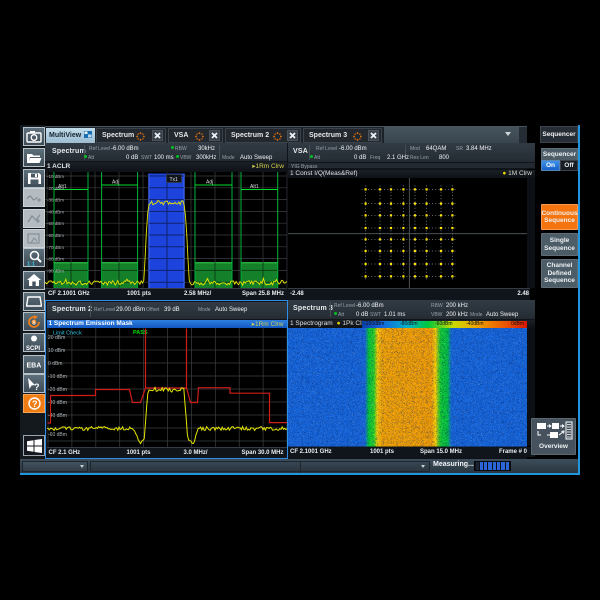 The width and height of the screenshot is (600, 600). Describe the element at coordinates (56, 338) in the screenshot. I see `svg-text: 20 dBm` at that location.